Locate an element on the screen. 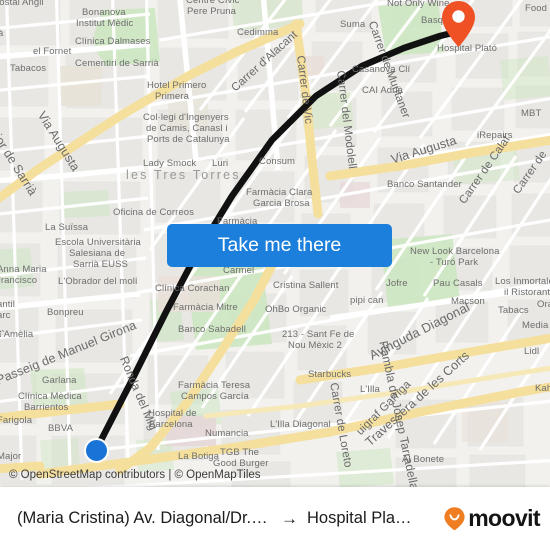  map-label: MBT is located at coordinates (531, 113).